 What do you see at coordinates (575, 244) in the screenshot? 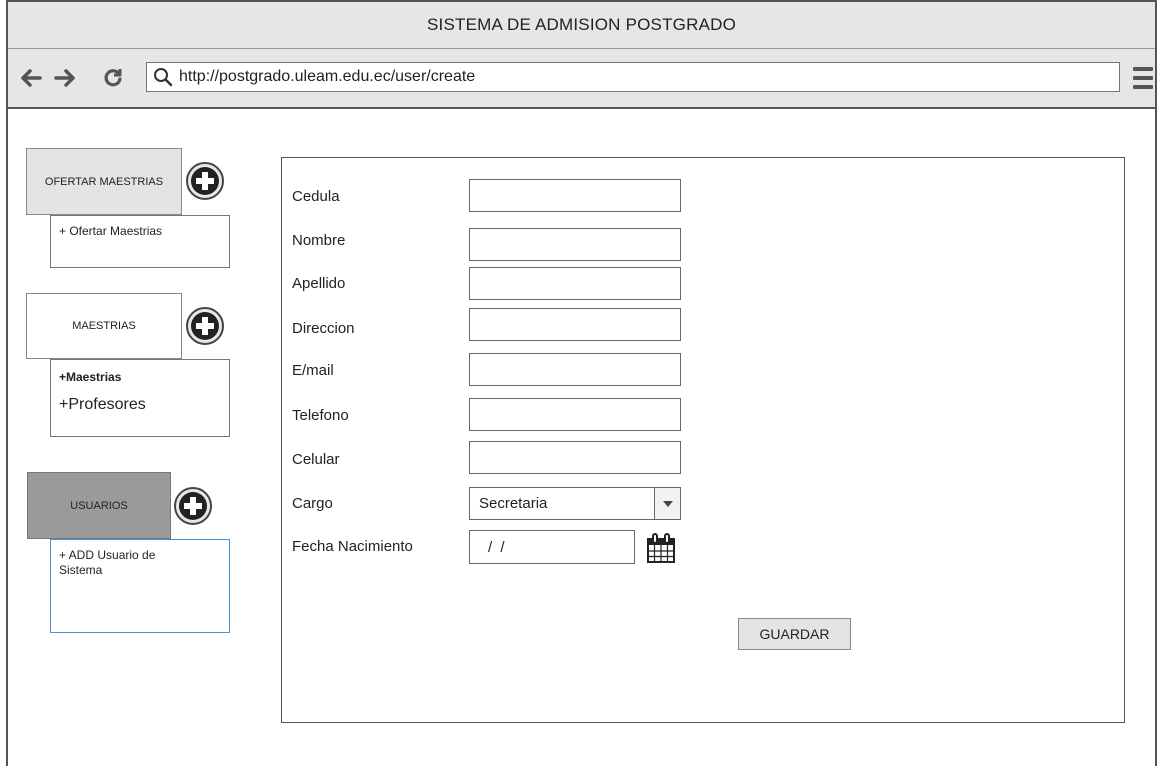
I see `nombre-field` at bounding box center [575, 244].